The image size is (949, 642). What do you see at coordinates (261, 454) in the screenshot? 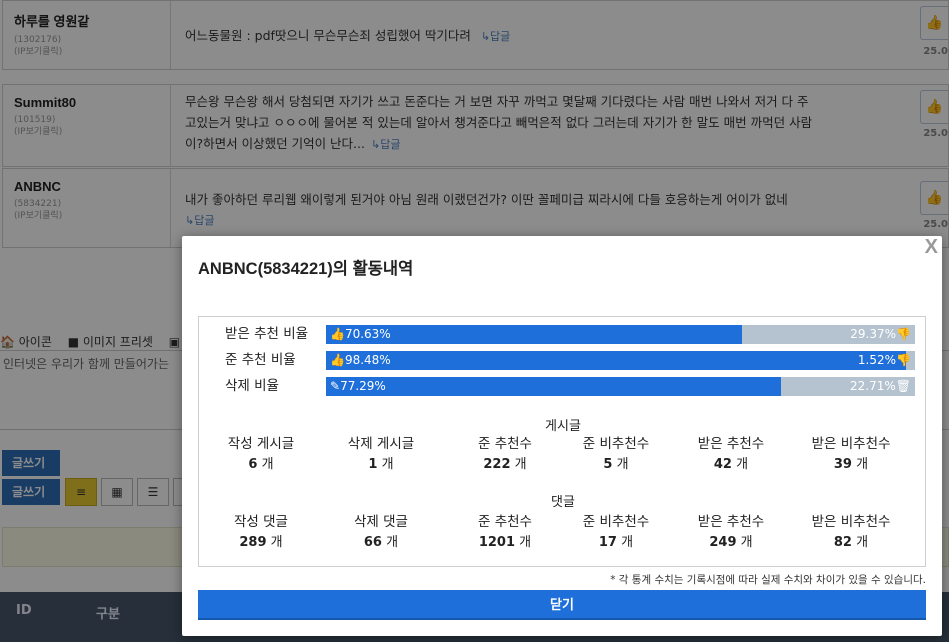
I see `stat-written-posts: 작성 게시글 6 개` at bounding box center [261, 454].